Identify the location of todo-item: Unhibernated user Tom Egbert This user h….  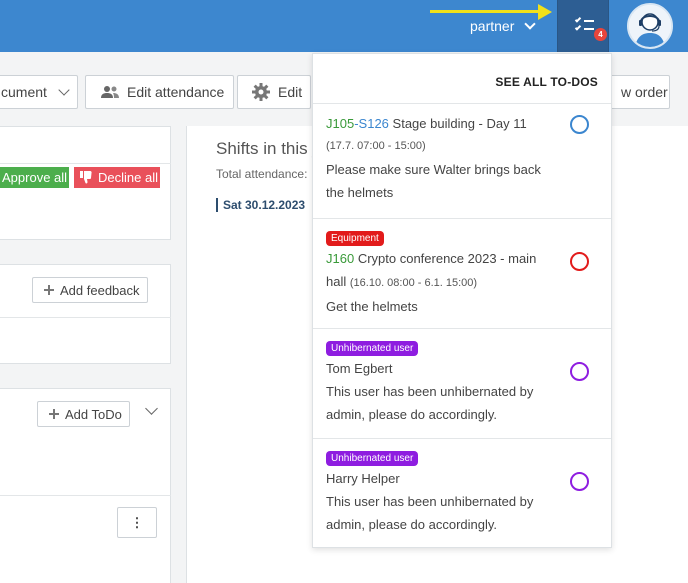
(462, 383).